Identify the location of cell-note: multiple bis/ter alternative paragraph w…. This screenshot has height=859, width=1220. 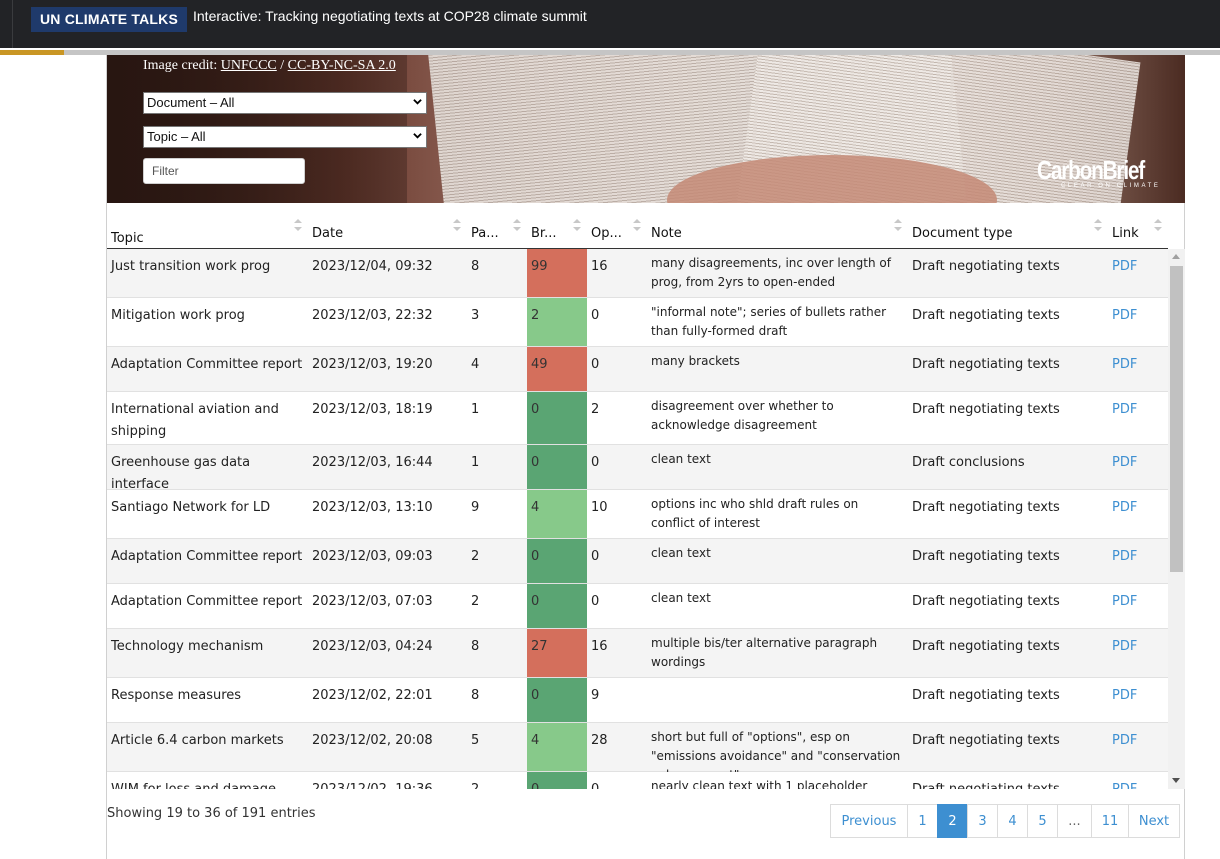
(764, 652).